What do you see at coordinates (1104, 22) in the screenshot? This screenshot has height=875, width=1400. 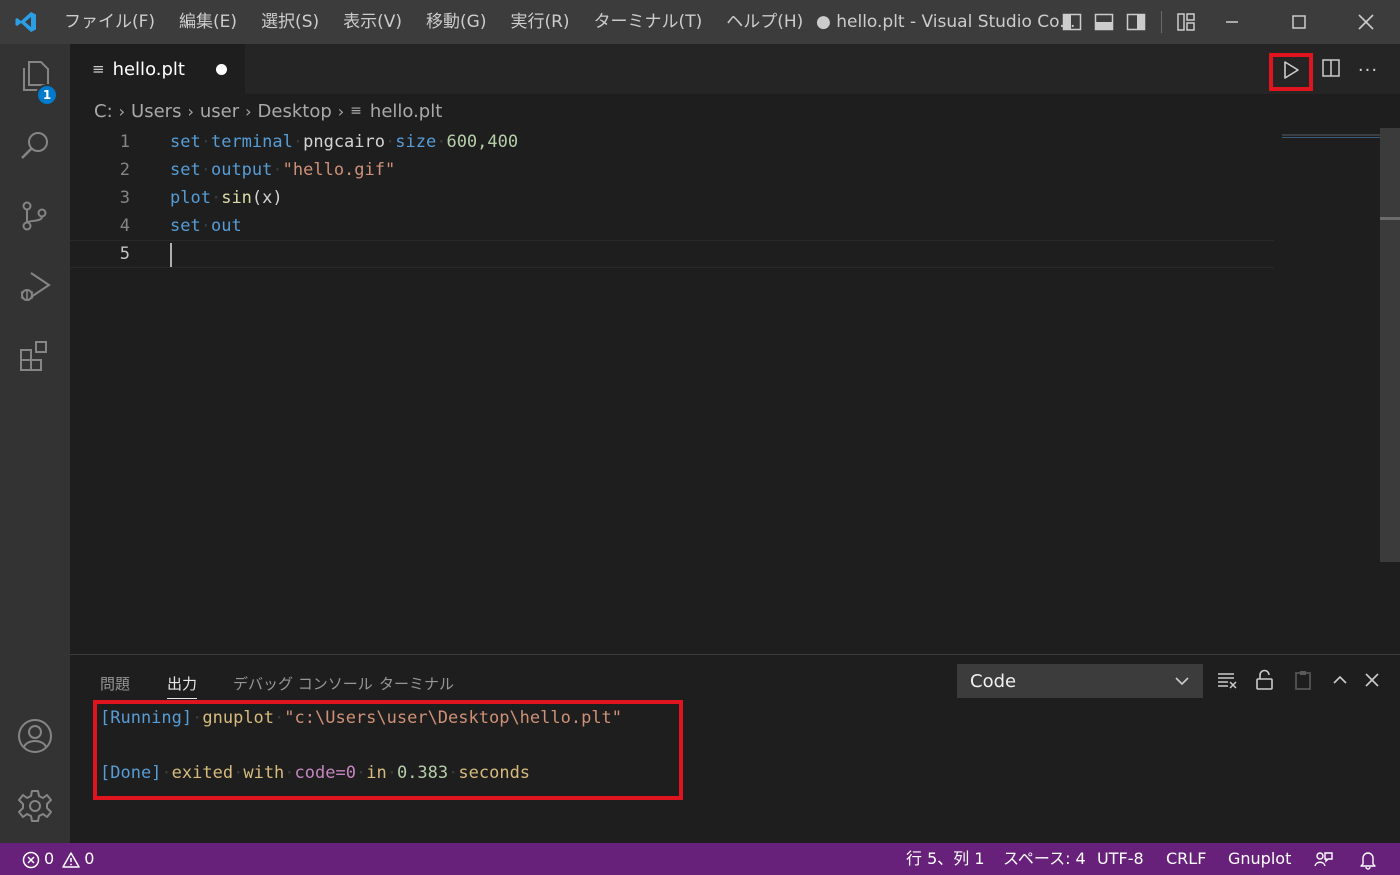 I see `toggle-panel-icon` at bounding box center [1104, 22].